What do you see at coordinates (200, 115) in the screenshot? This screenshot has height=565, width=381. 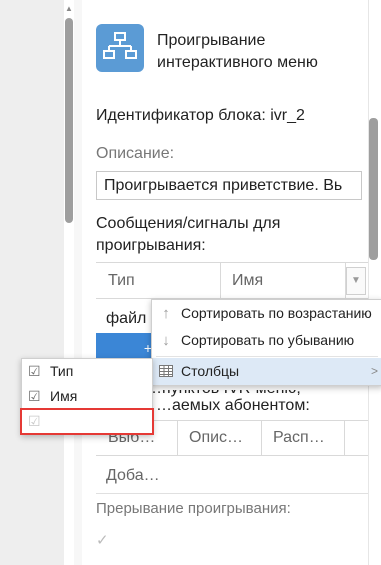 I see `block-id-label: Идентификатор блока: ivr_2` at bounding box center [200, 115].